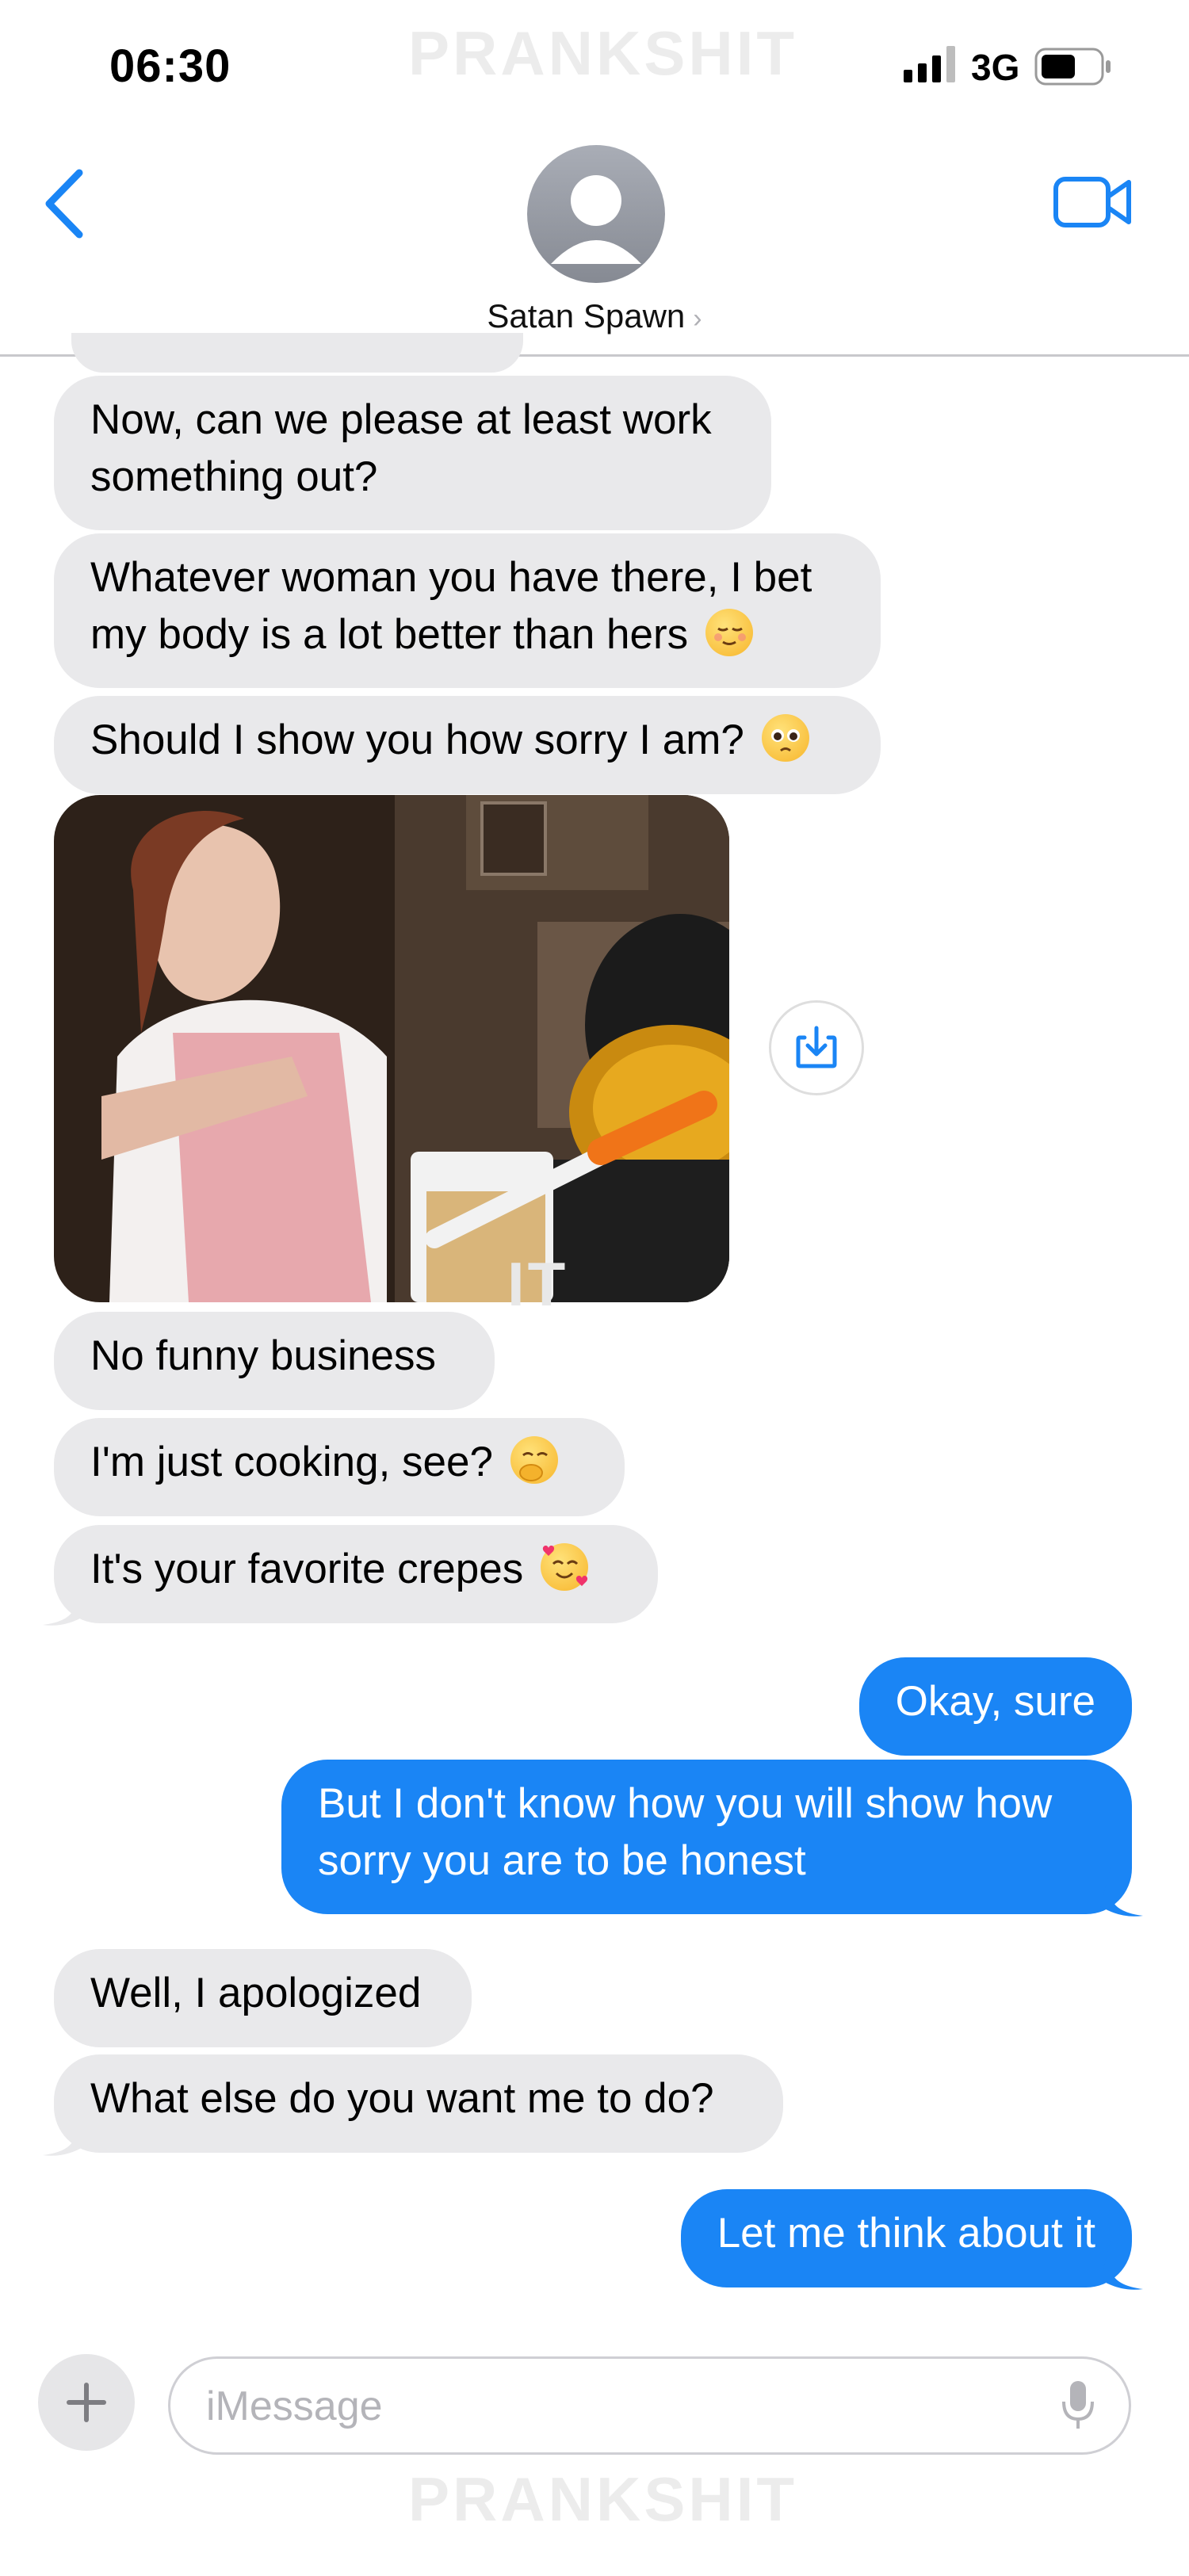 Image resolution: width=1189 pixels, height=2576 pixels. I want to click on back-chevron-icon, so click(65, 203).